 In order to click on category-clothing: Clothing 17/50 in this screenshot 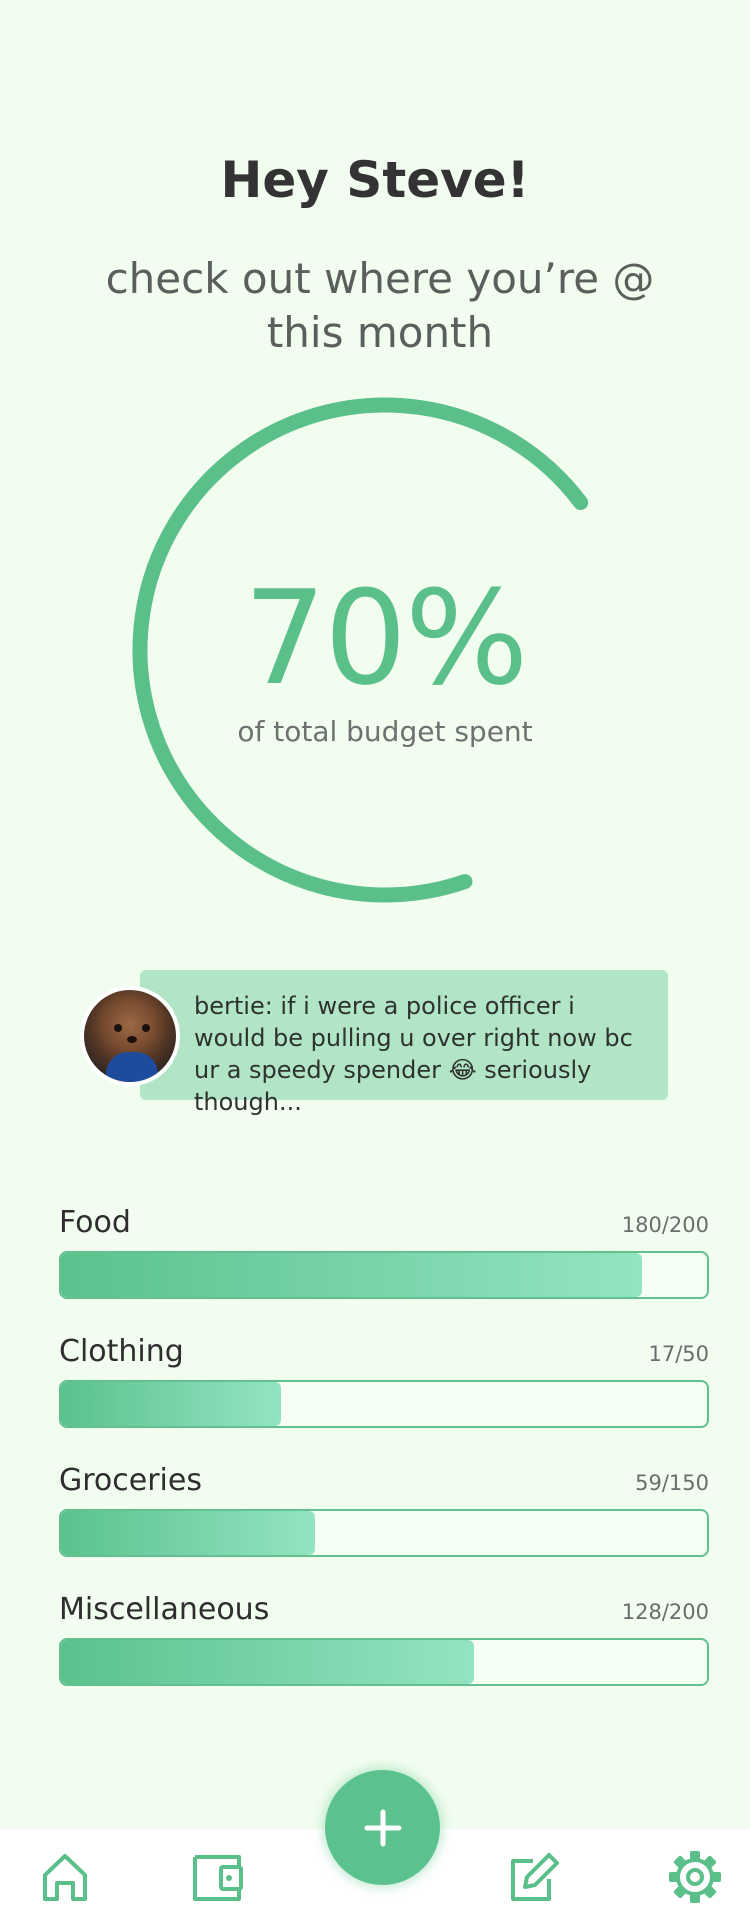, I will do `click(384, 1396)`.